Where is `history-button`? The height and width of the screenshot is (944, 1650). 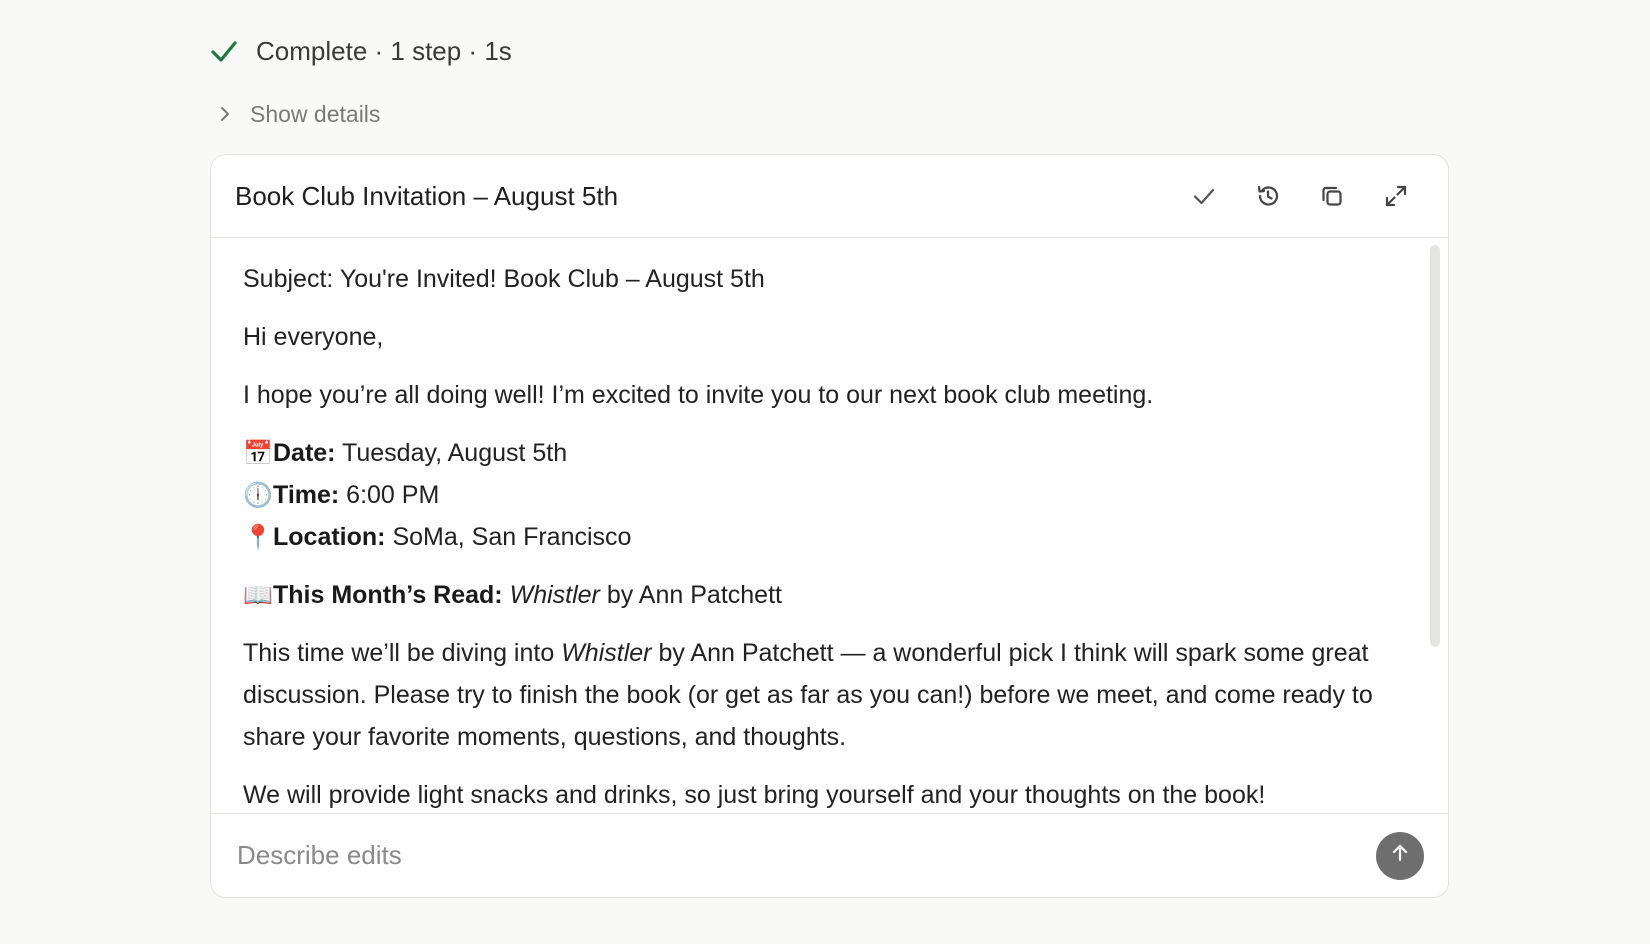
history-button is located at coordinates (1268, 196).